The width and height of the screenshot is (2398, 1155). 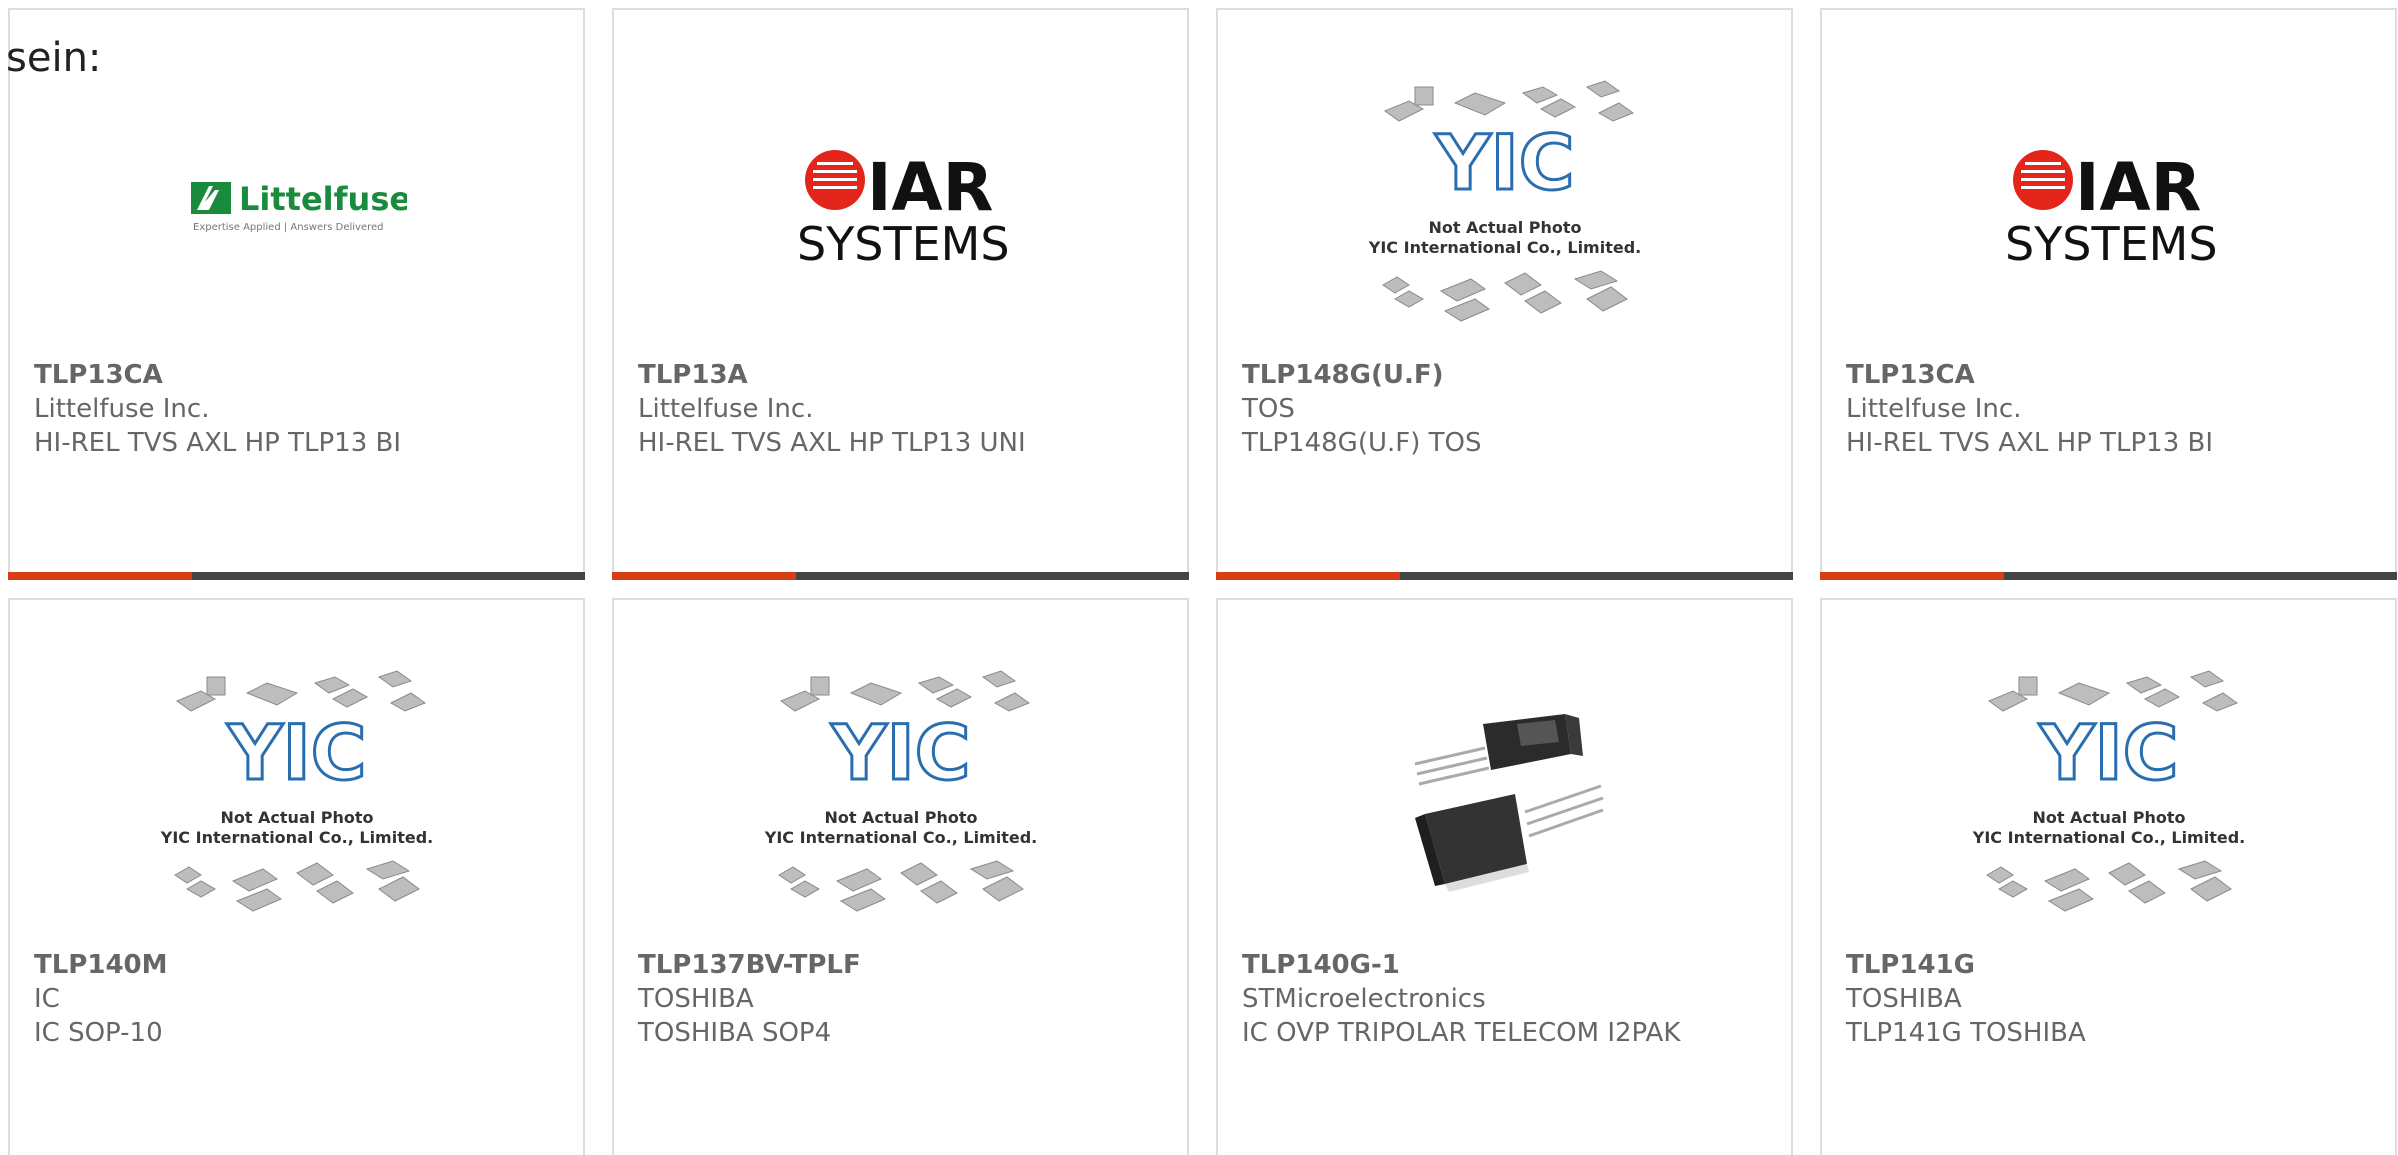 I want to click on i2pak-top-icon, so click(x=1498, y=750).